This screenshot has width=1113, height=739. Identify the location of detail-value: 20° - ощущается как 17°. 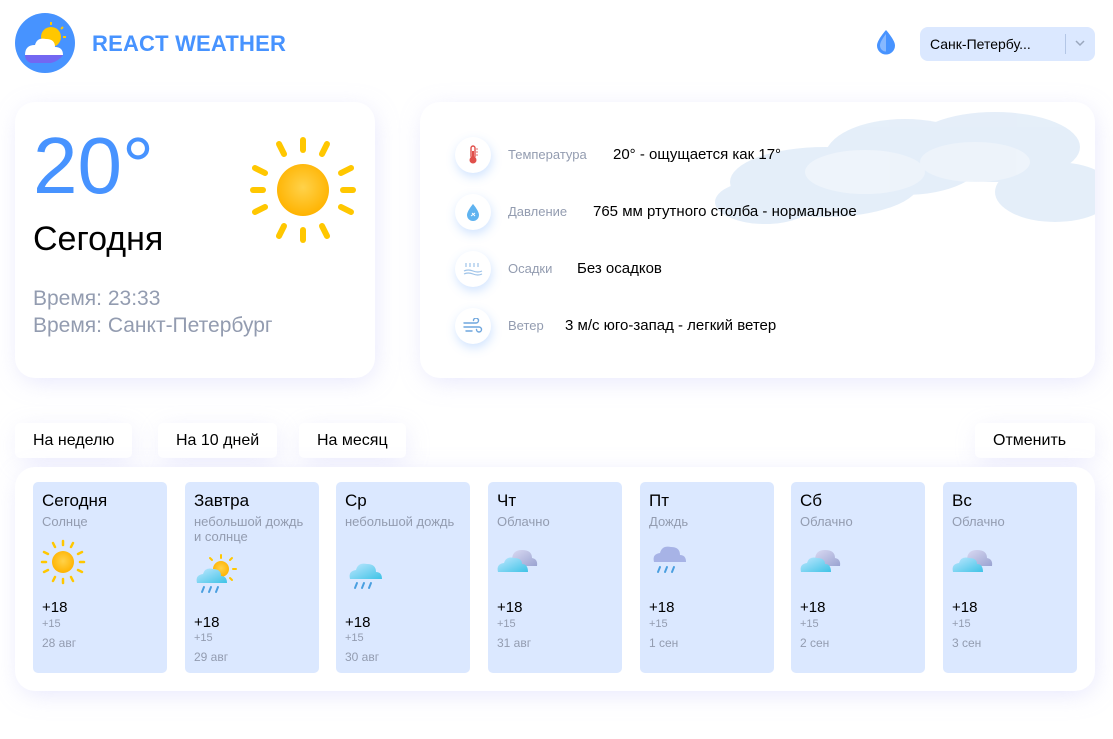
(697, 154).